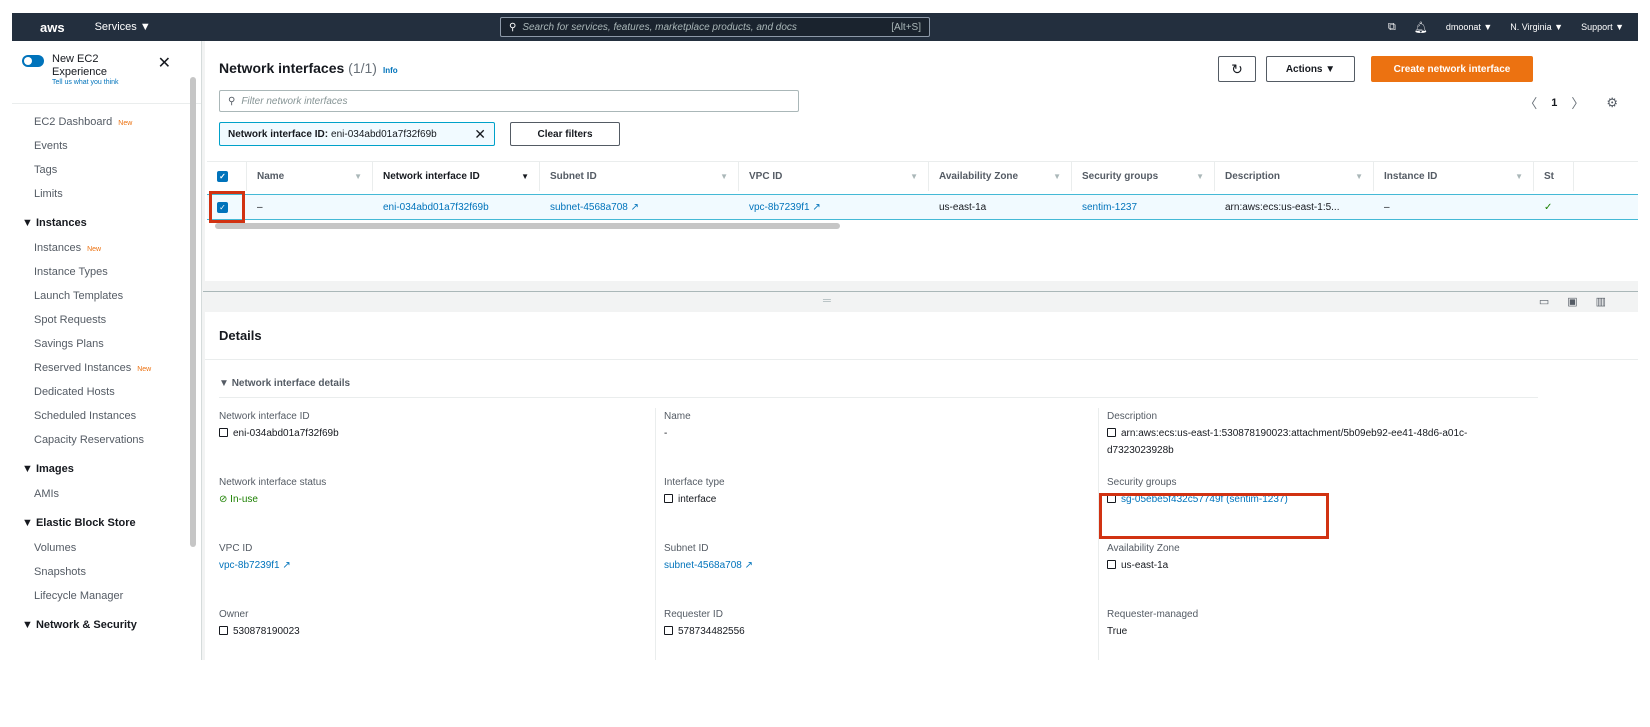  What do you see at coordinates (61, 223) in the screenshot?
I see `section-title: Instances` at bounding box center [61, 223].